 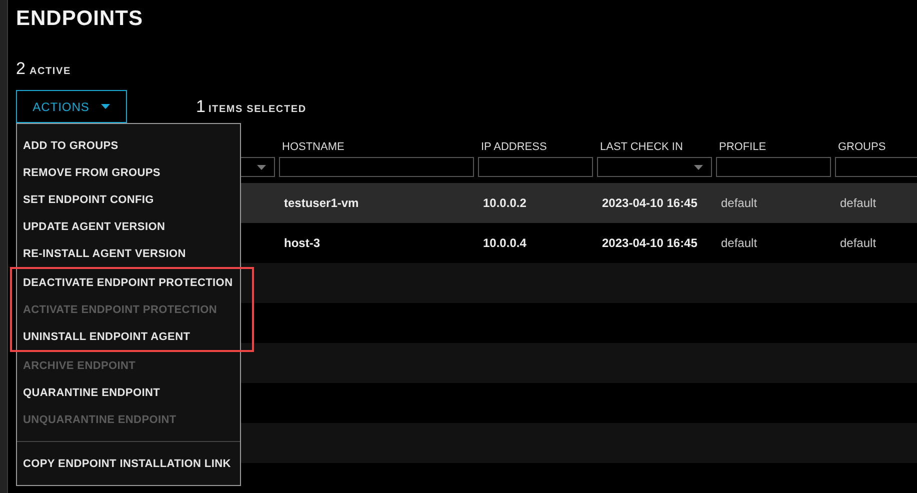 I want to click on column-header: PROFILE, so click(x=773, y=148).